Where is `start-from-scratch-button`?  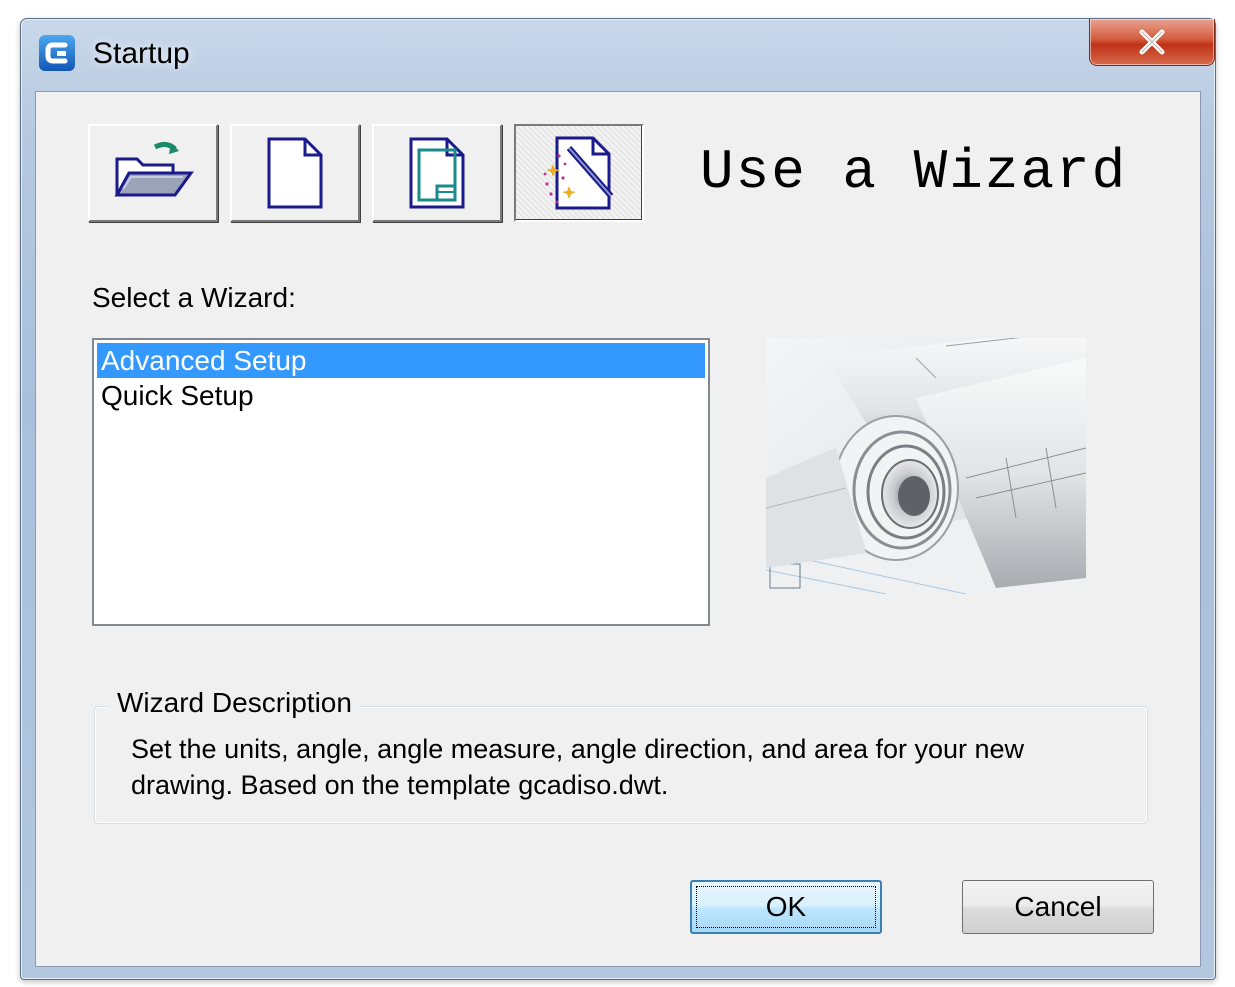 start-from-scratch-button is located at coordinates (295, 173).